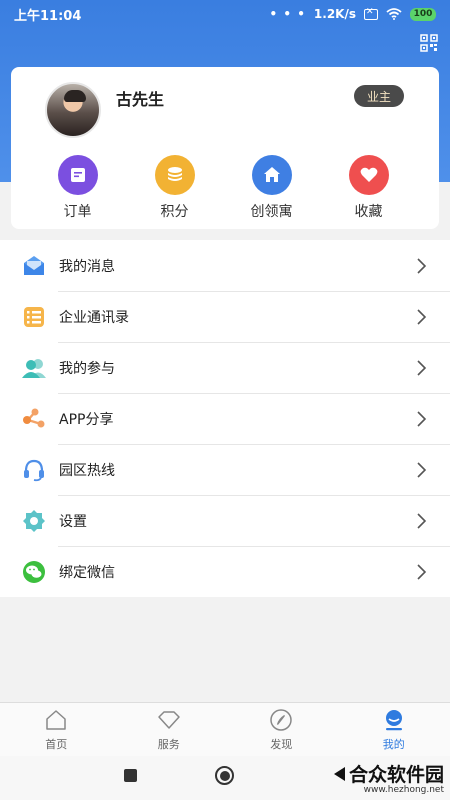 This screenshot has height=800, width=450. What do you see at coordinates (73, 521) in the screenshot?
I see `menu-item-label: 设置` at bounding box center [73, 521].